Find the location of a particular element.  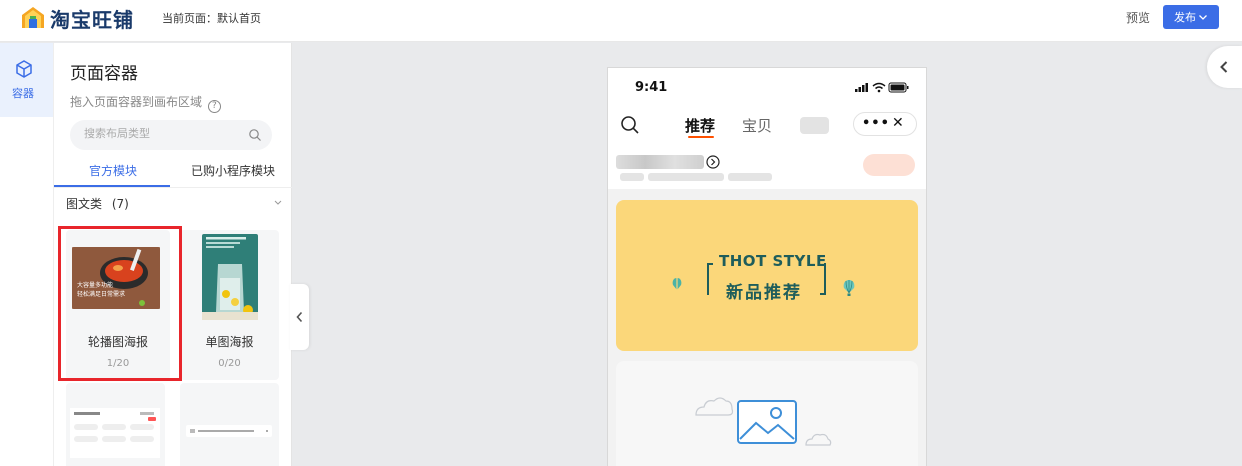

new-arrivals-banner: THOT STYLE 新品推荐 is located at coordinates (767, 275).